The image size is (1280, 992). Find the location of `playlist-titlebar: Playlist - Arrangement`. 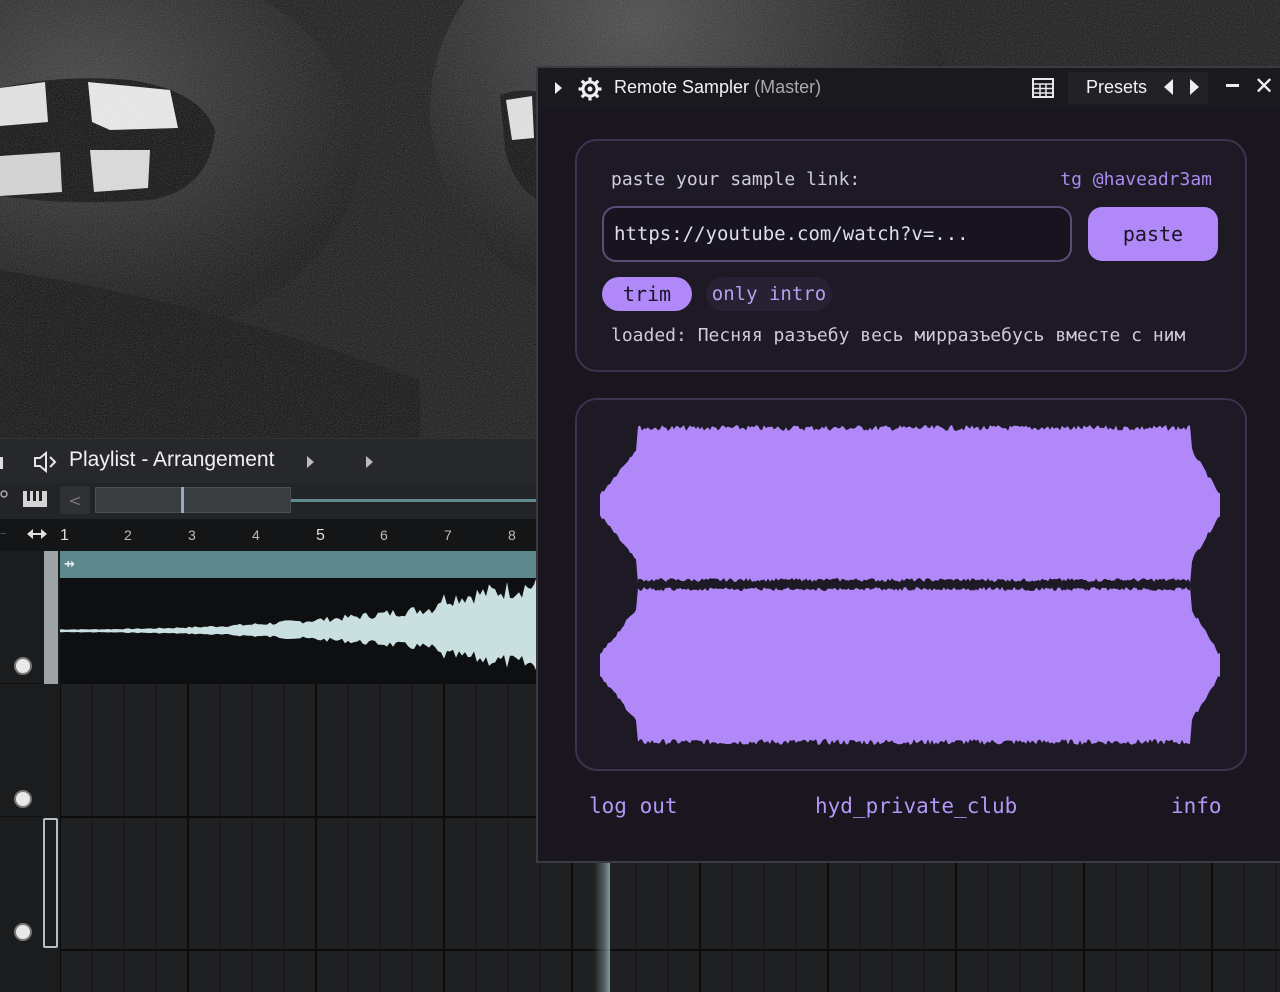

playlist-titlebar: Playlist - Arrangement is located at coordinates (270, 460).